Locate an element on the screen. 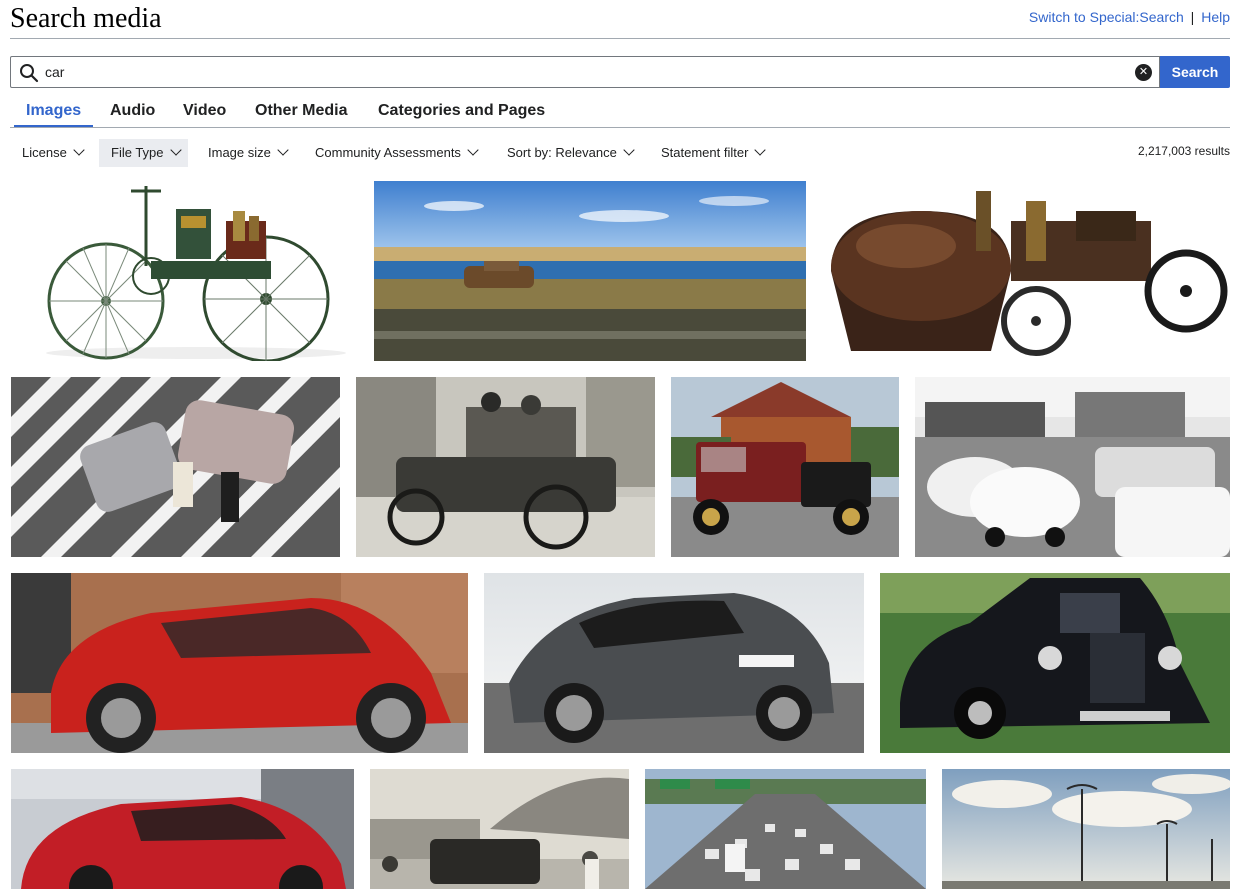 The height and width of the screenshot is (889, 1239). filter-sort-by: Sort by: Relevance is located at coordinates (568, 153).